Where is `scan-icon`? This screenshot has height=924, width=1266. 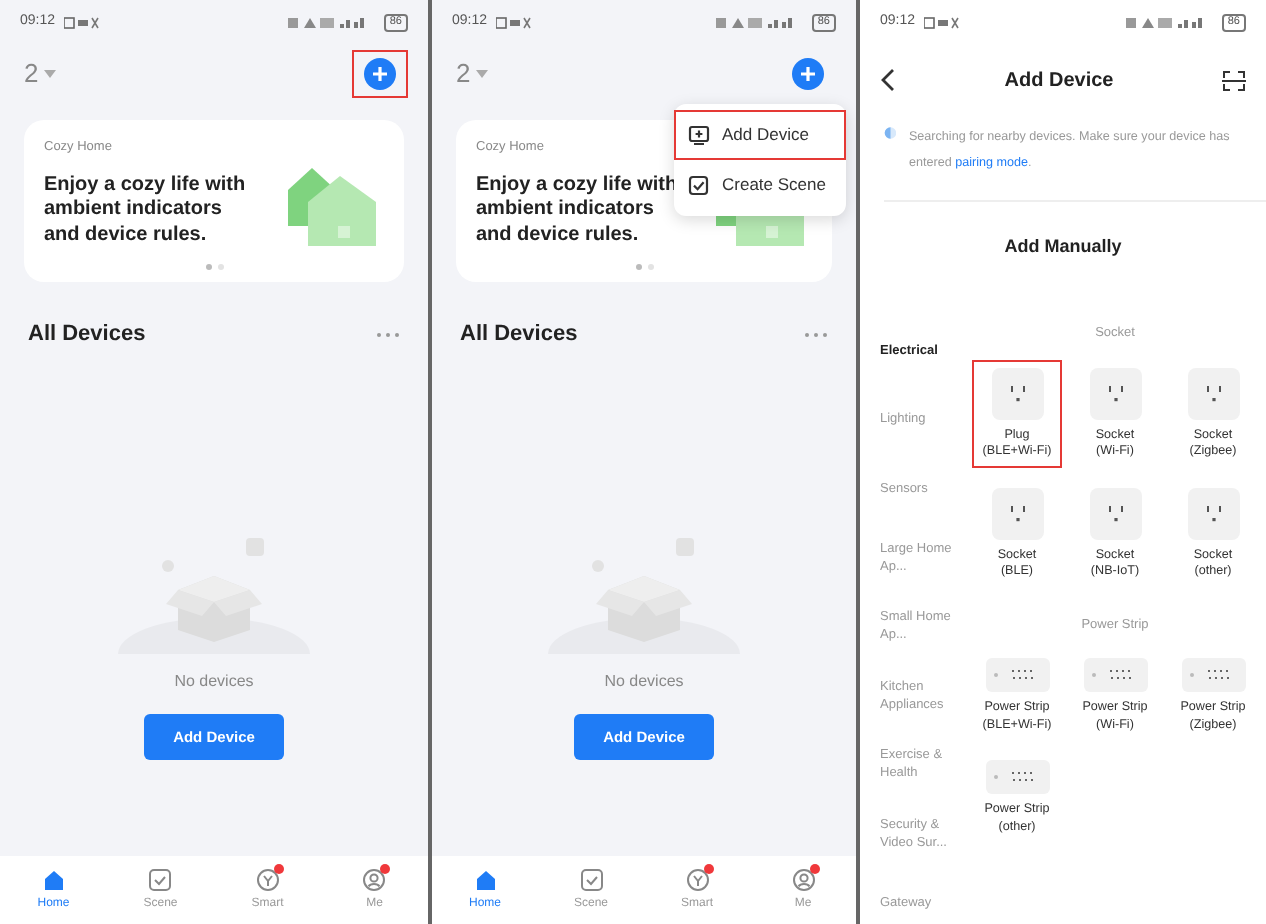 scan-icon is located at coordinates (1234, 80).